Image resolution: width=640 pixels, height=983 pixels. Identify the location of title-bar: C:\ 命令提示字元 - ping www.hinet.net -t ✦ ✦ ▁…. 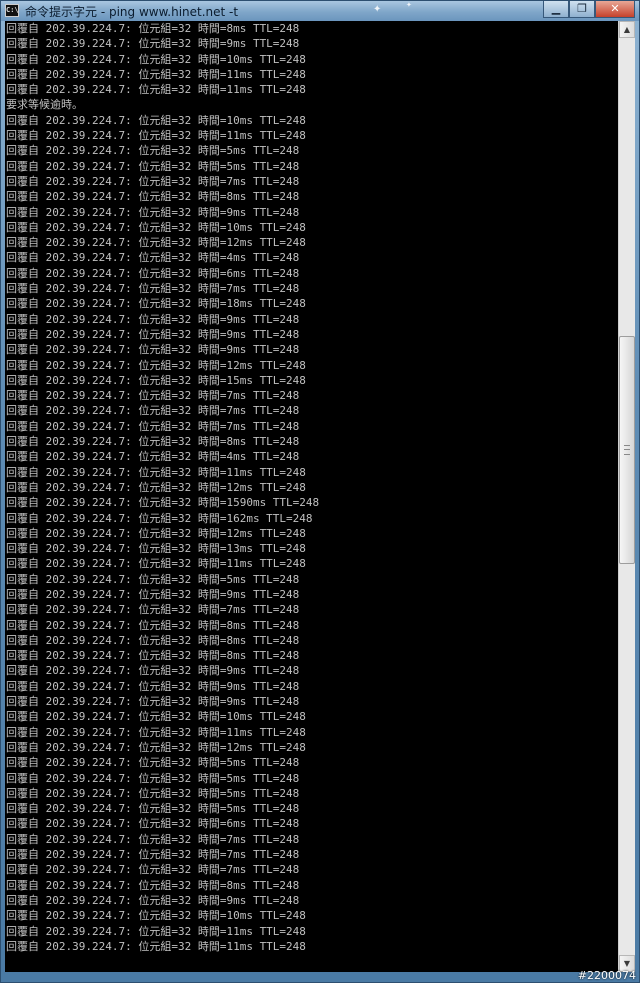
(320, 11).